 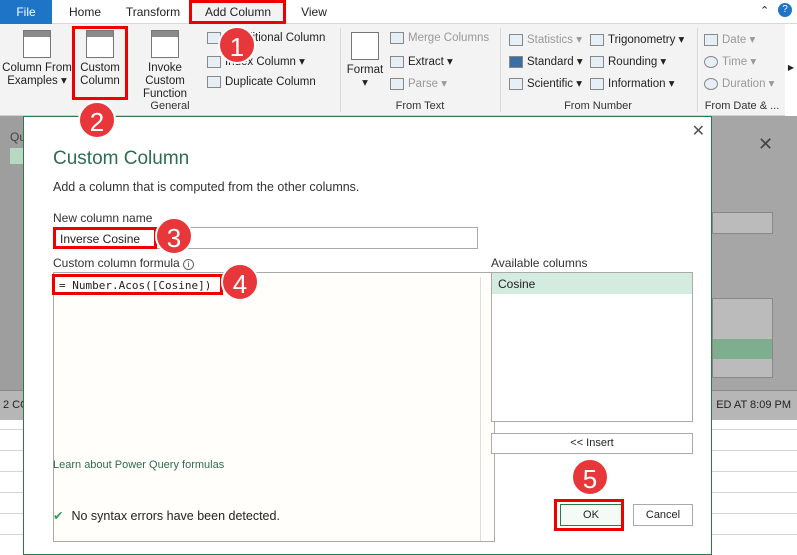 I want to click on step-badge-2: 2, so click(x=97, y=120).